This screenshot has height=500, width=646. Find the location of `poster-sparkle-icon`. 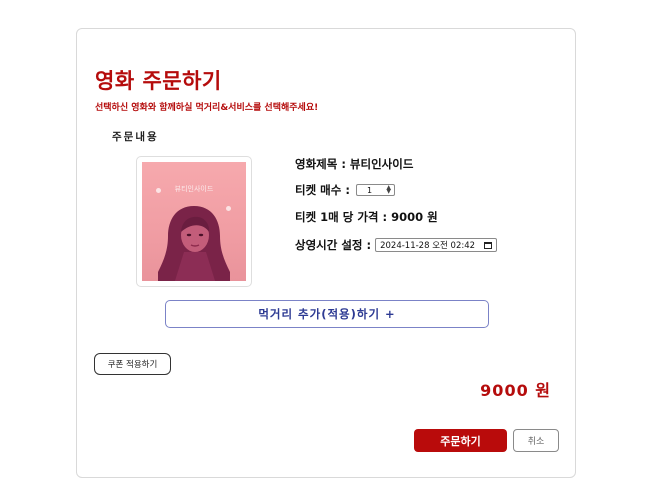

poster-sparkle-icon is located at coordinates (158, 190).